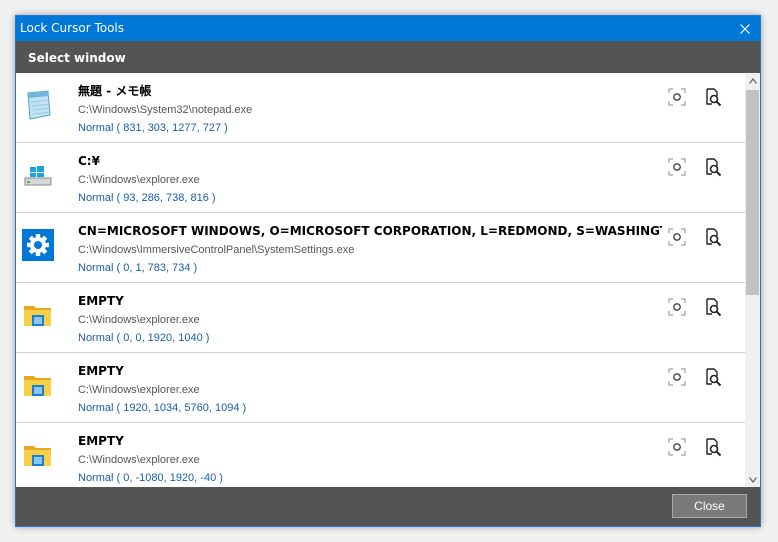 Image resolution: width=778 pixels, height=542 pixels. I want to click on row-path: C:\Windows\System32\notepad.exe, so click(165, 110).